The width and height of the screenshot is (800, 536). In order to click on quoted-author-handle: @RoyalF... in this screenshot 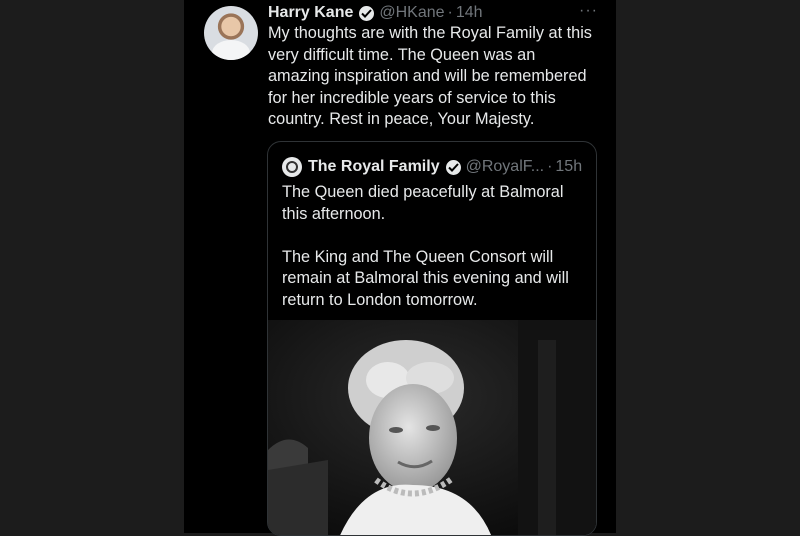, I will do `click(505, 167)`.